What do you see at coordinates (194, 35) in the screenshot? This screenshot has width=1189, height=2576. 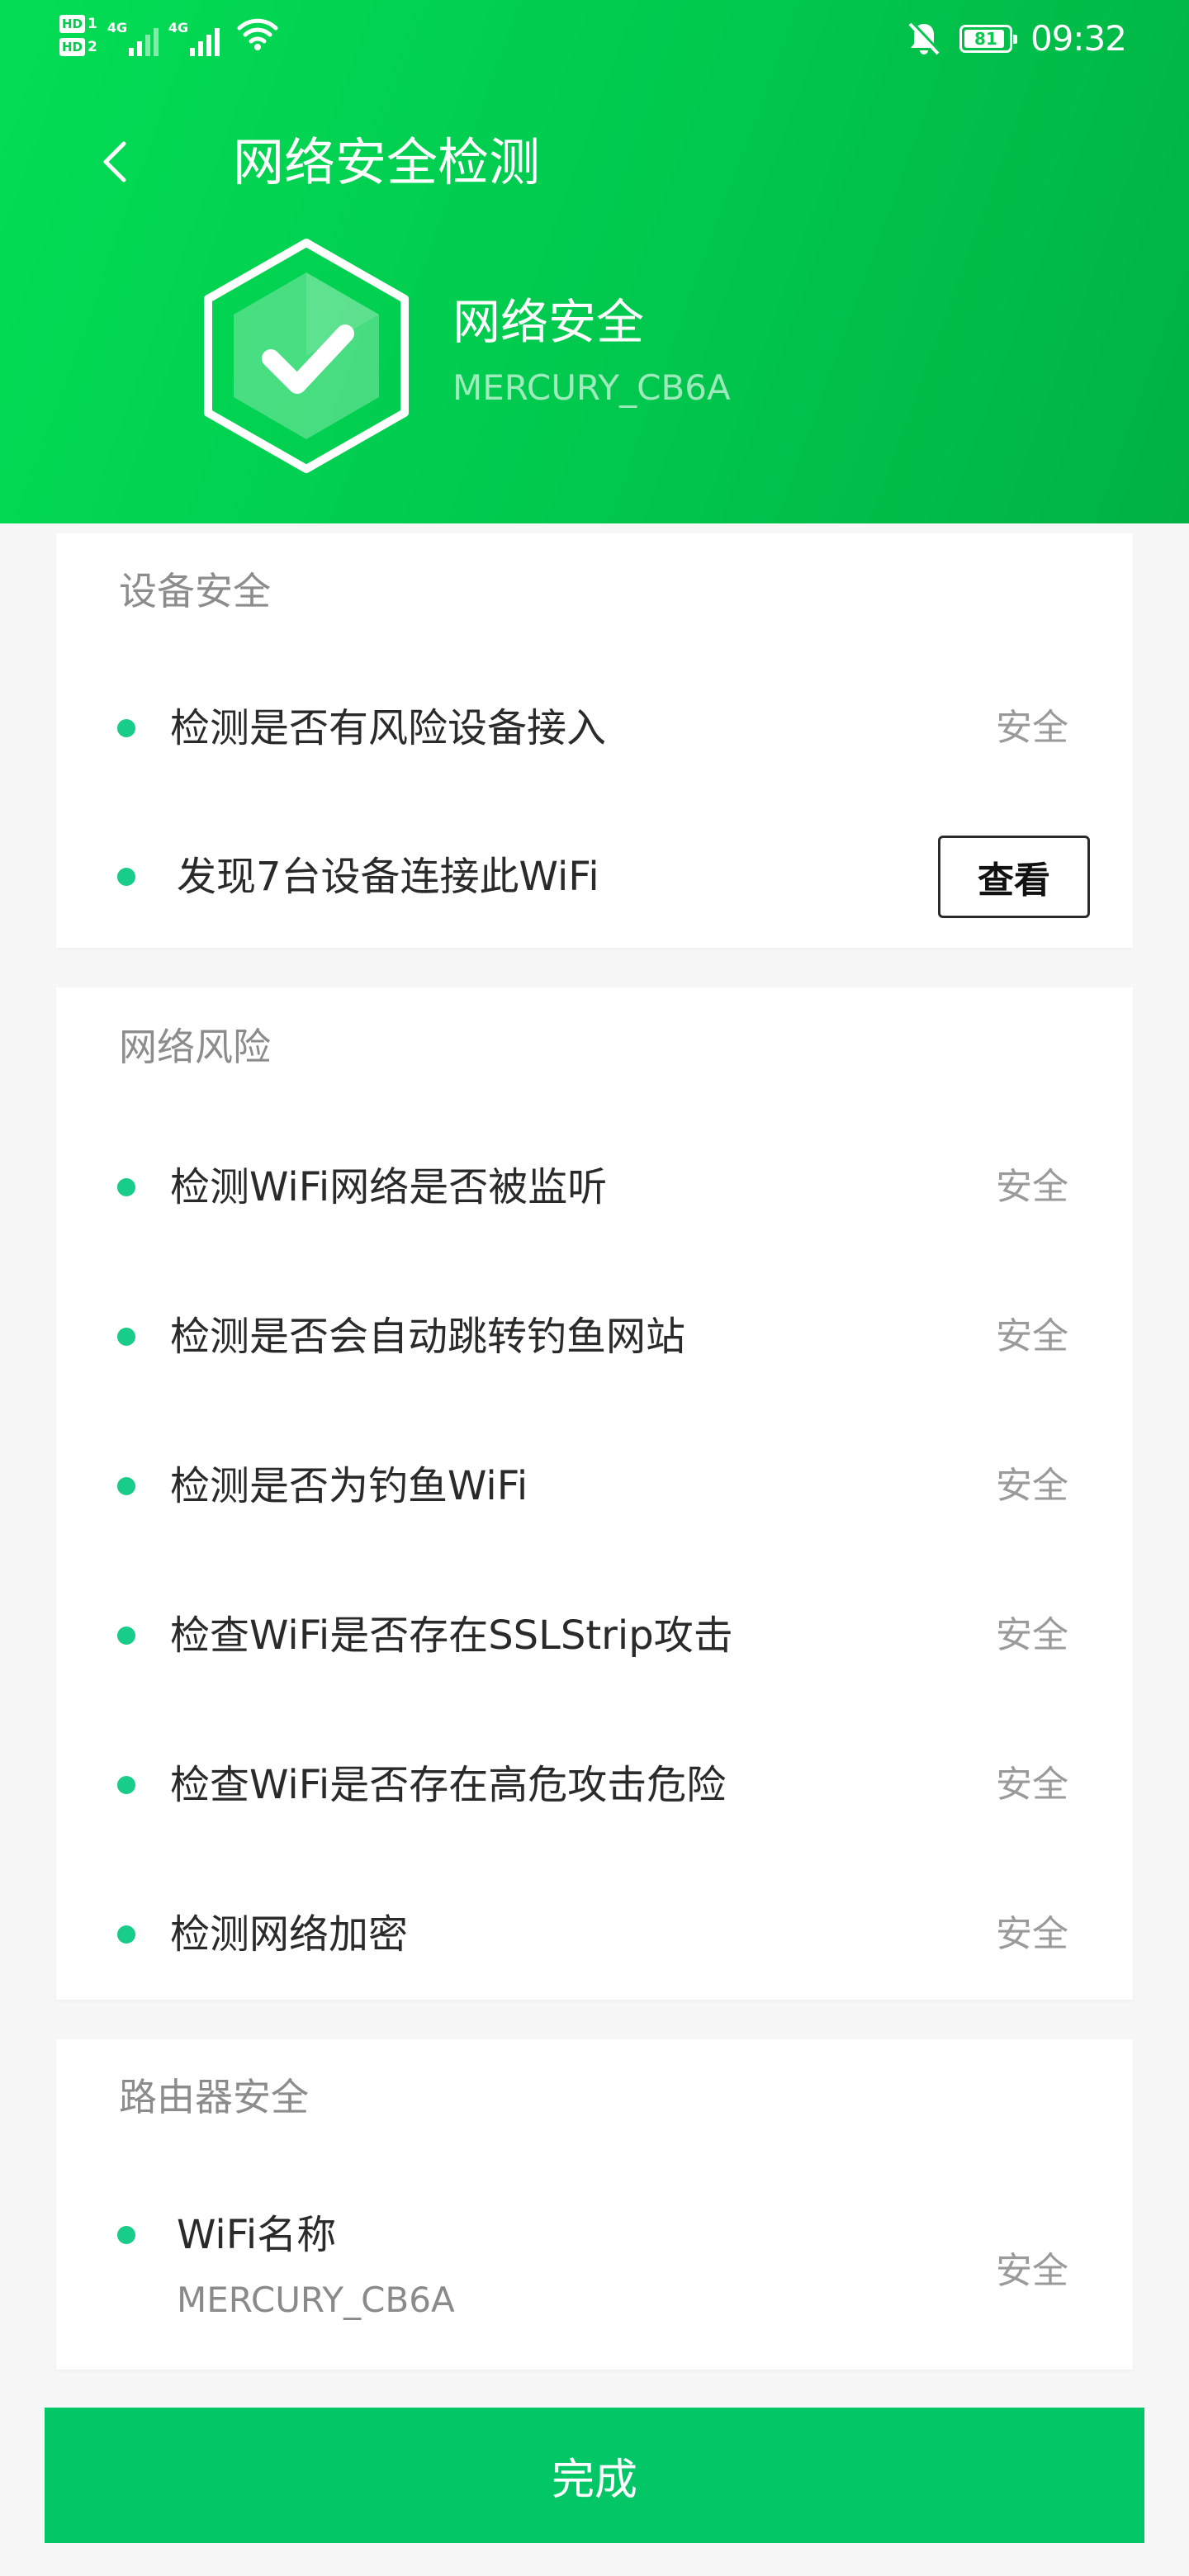 I see `signal-2-icon: 4G` at bounding box center [194, 35].